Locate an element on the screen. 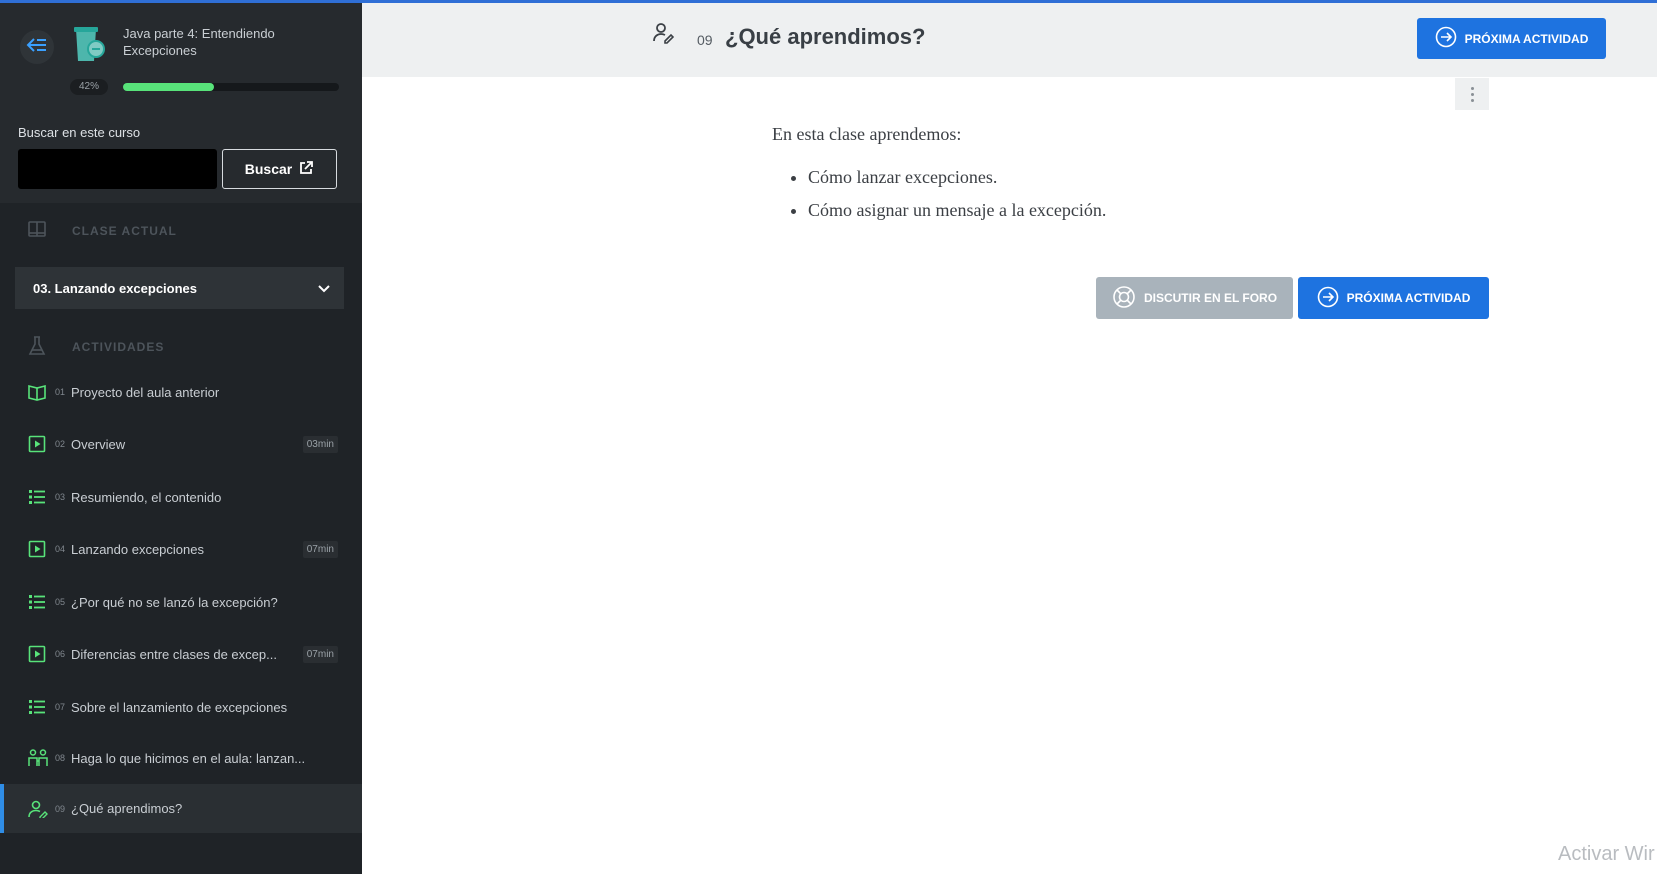 Image resolution: width=1657 pixels, height=874 pixels. course-title: Java parte 4: Entendiendo Excepciones is located at coordinates (199, 42).